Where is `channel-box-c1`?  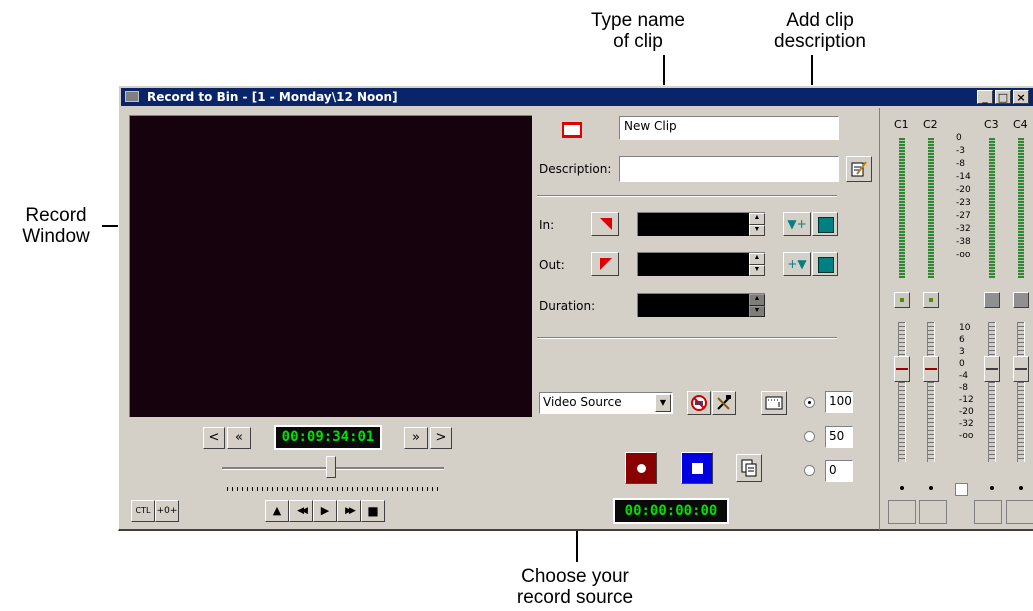 channel-box-c1 is located at coordinates (902, 512).